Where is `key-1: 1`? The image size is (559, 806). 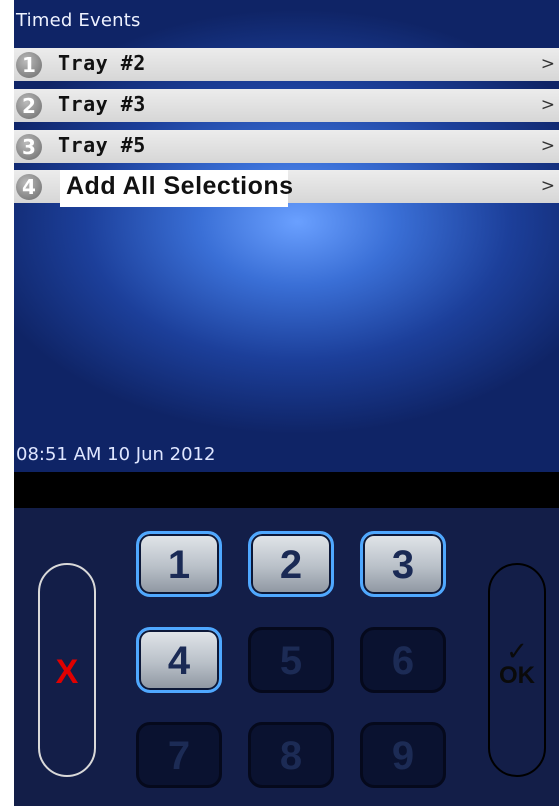 key-1: 1 is located at coordinates (179, 564).